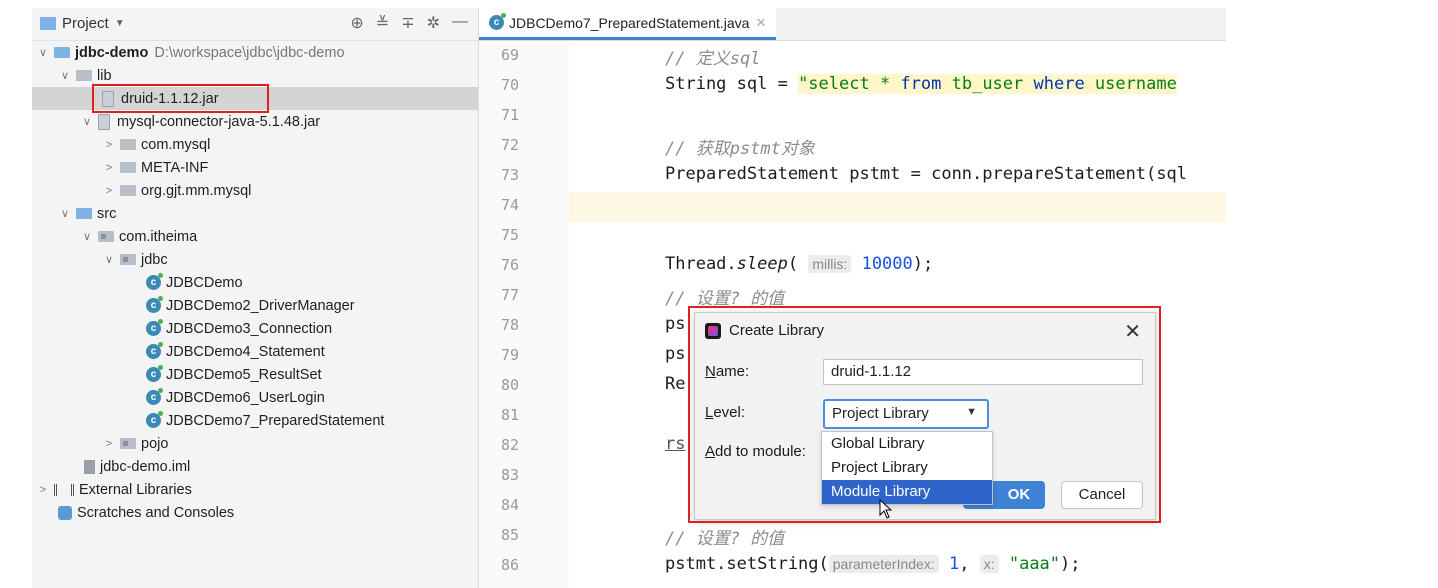  Describe the element at coordinates (255, 213) in the screenshot. I see `tree-item-src: ∨ src` at that location.